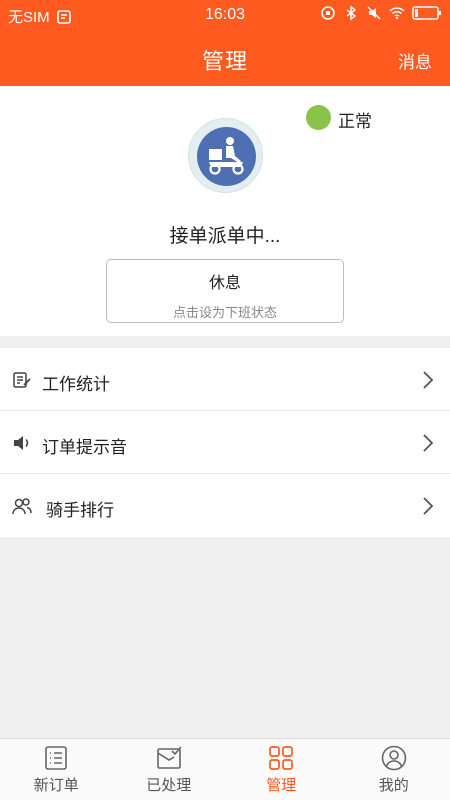 The image size is (450, 800). I want to click on tab-mine: 我的, so click(394, 769).